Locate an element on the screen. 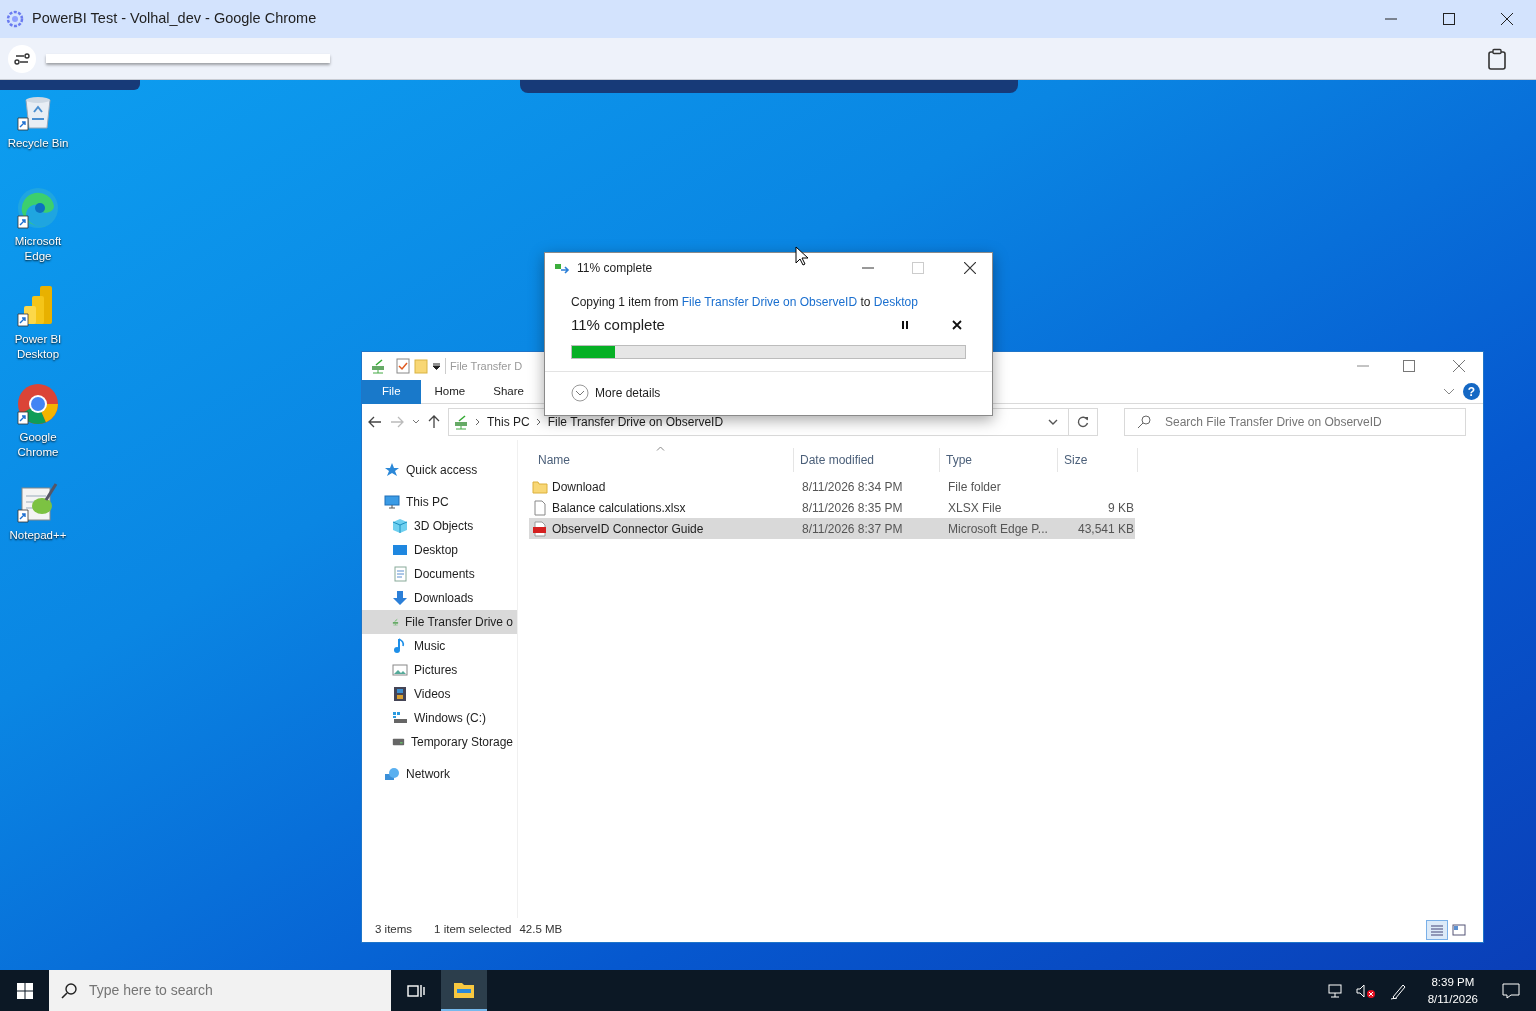 The height and width of the screenshot is (1011, 1536). file-name: Balance calculations.xlsx is located at coordinates (619, 508).